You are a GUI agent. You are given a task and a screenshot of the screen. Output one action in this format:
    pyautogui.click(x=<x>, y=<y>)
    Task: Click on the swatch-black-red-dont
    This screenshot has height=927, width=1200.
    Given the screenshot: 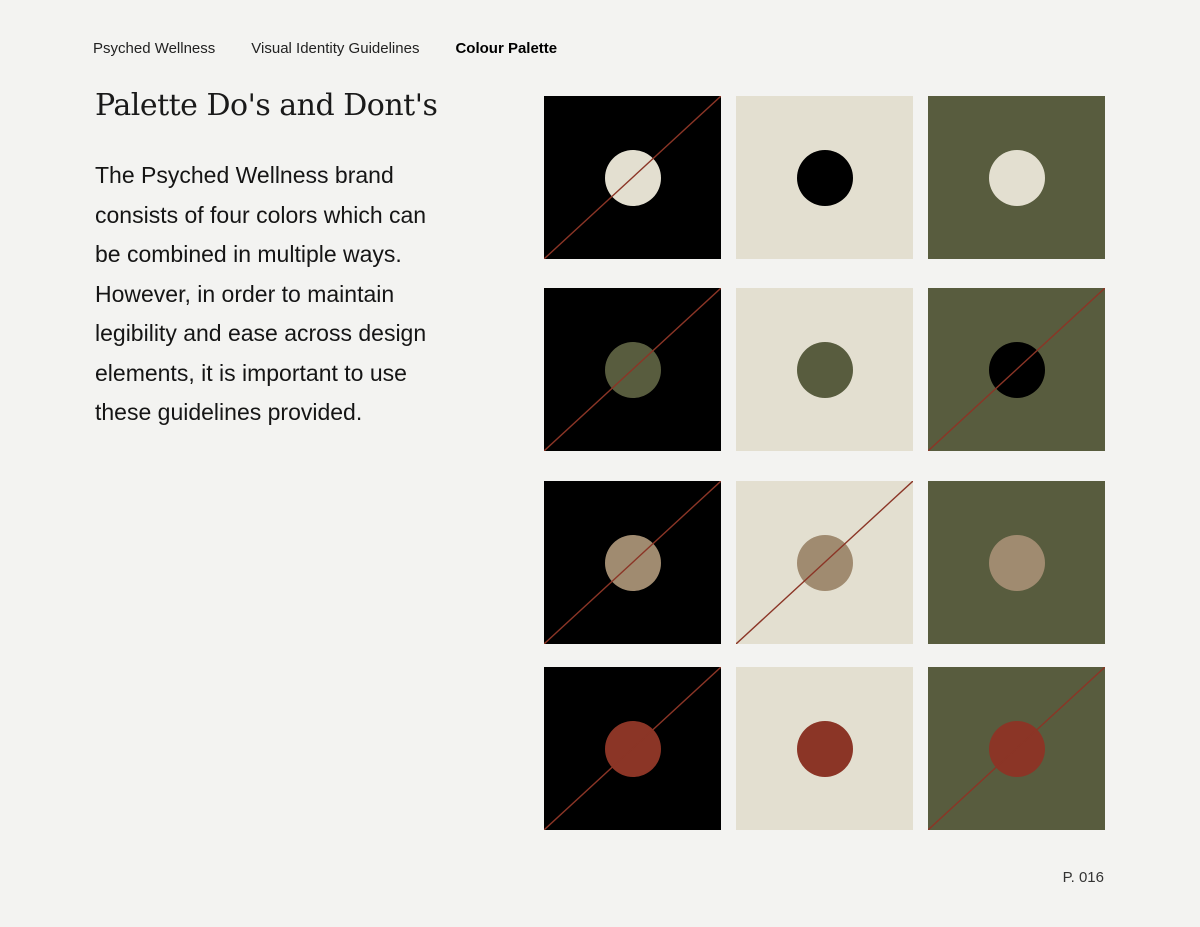 What is the action you would take?
    pyautogui.click(x=632, y=748)
    